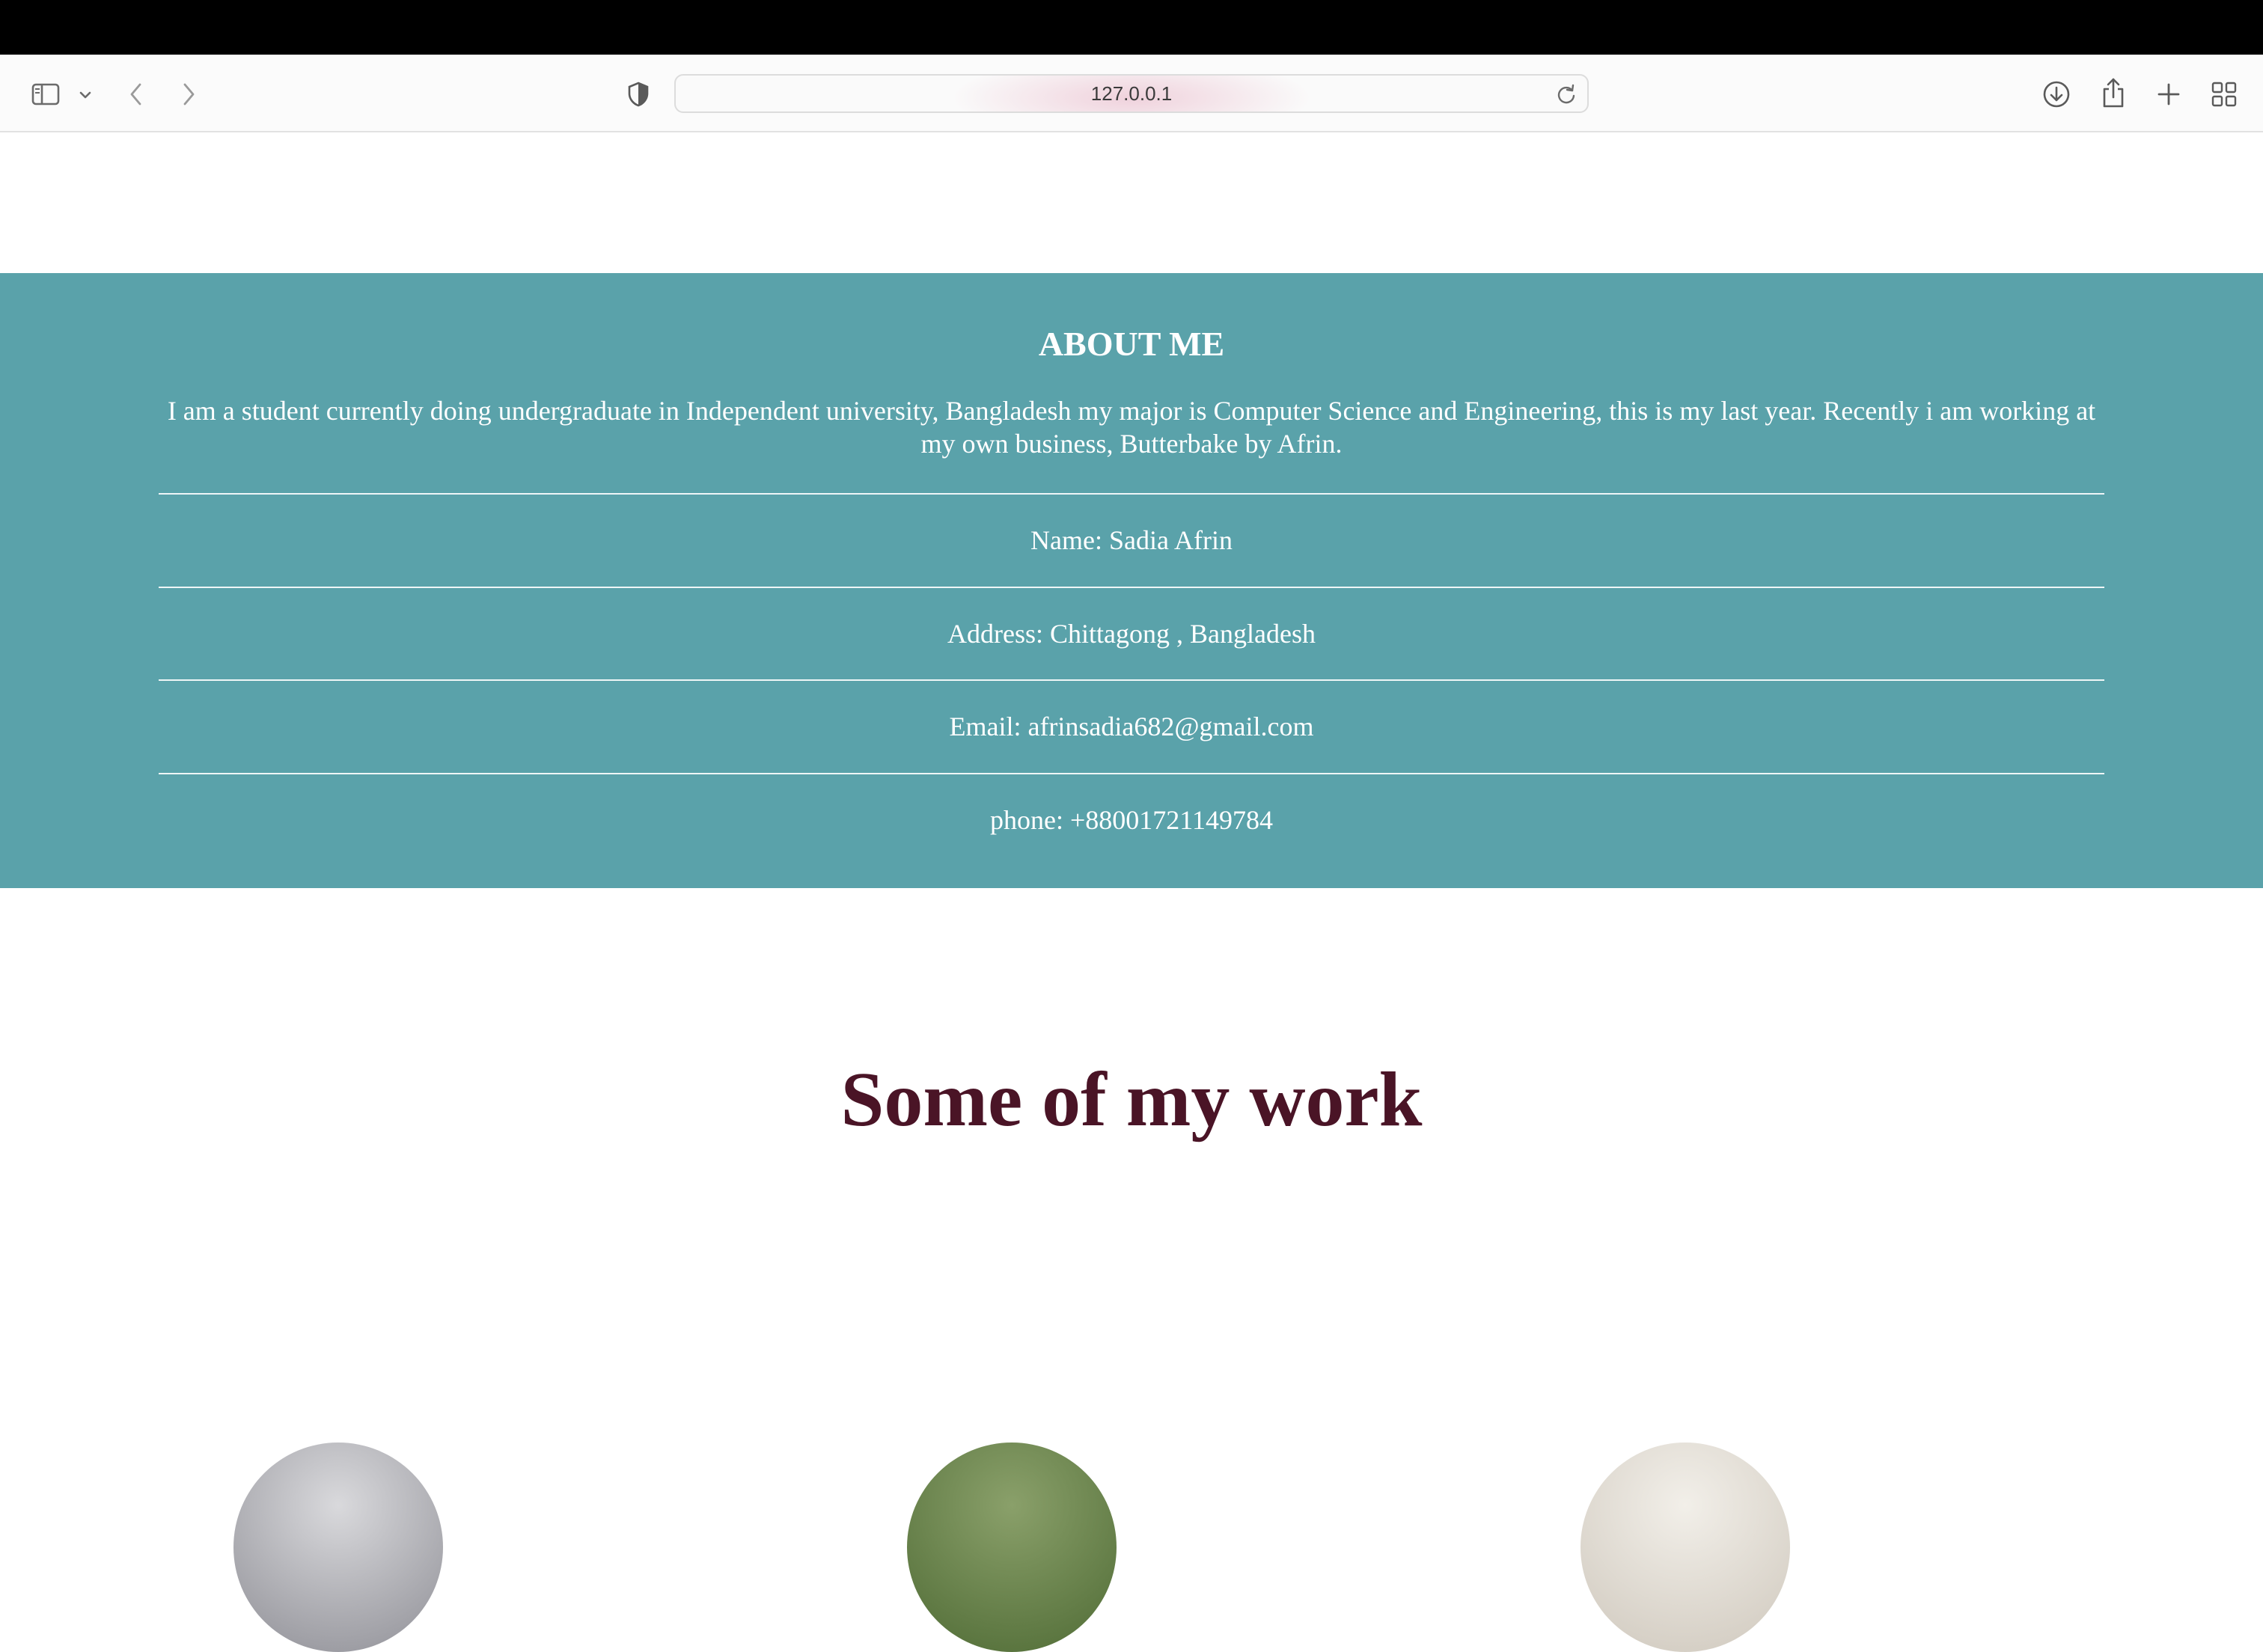 The width and height of the screenshot is (2263, 1652). Describe the element at coordinates (1131, 27) in the screenshot. I see `menu-bar` at that location.